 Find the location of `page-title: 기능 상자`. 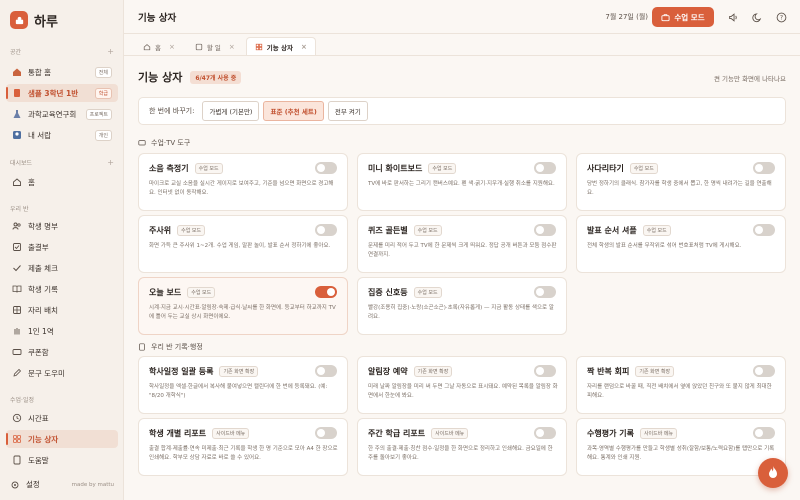

page-title: 기능 상자 is located at coordinates (157, 18).